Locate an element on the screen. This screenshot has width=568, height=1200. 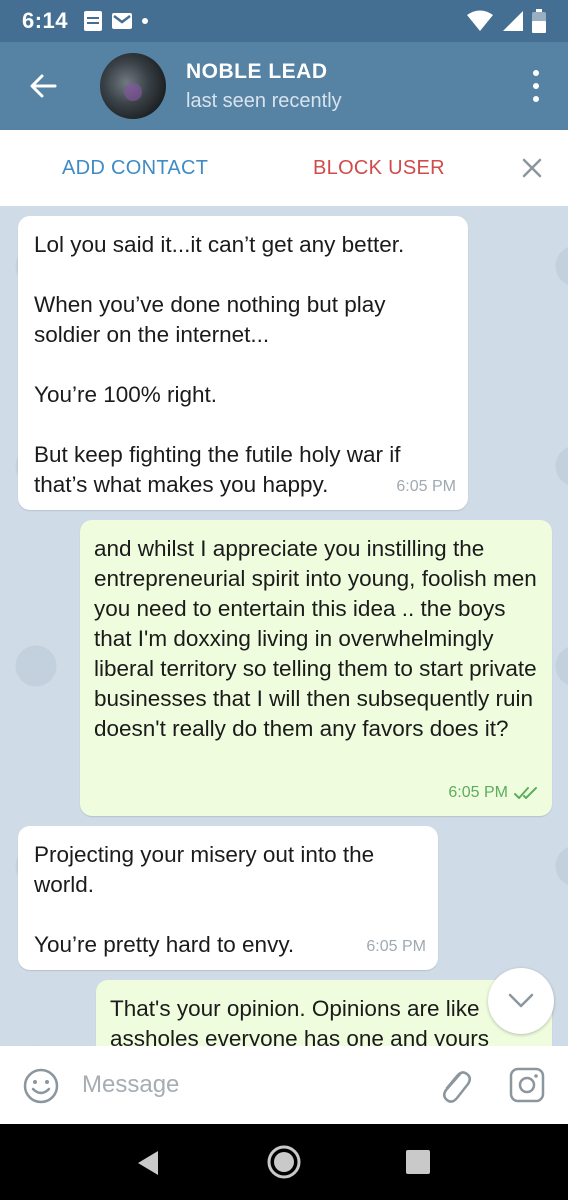
chevron-down-icon is located at coordinates (521, 1000).